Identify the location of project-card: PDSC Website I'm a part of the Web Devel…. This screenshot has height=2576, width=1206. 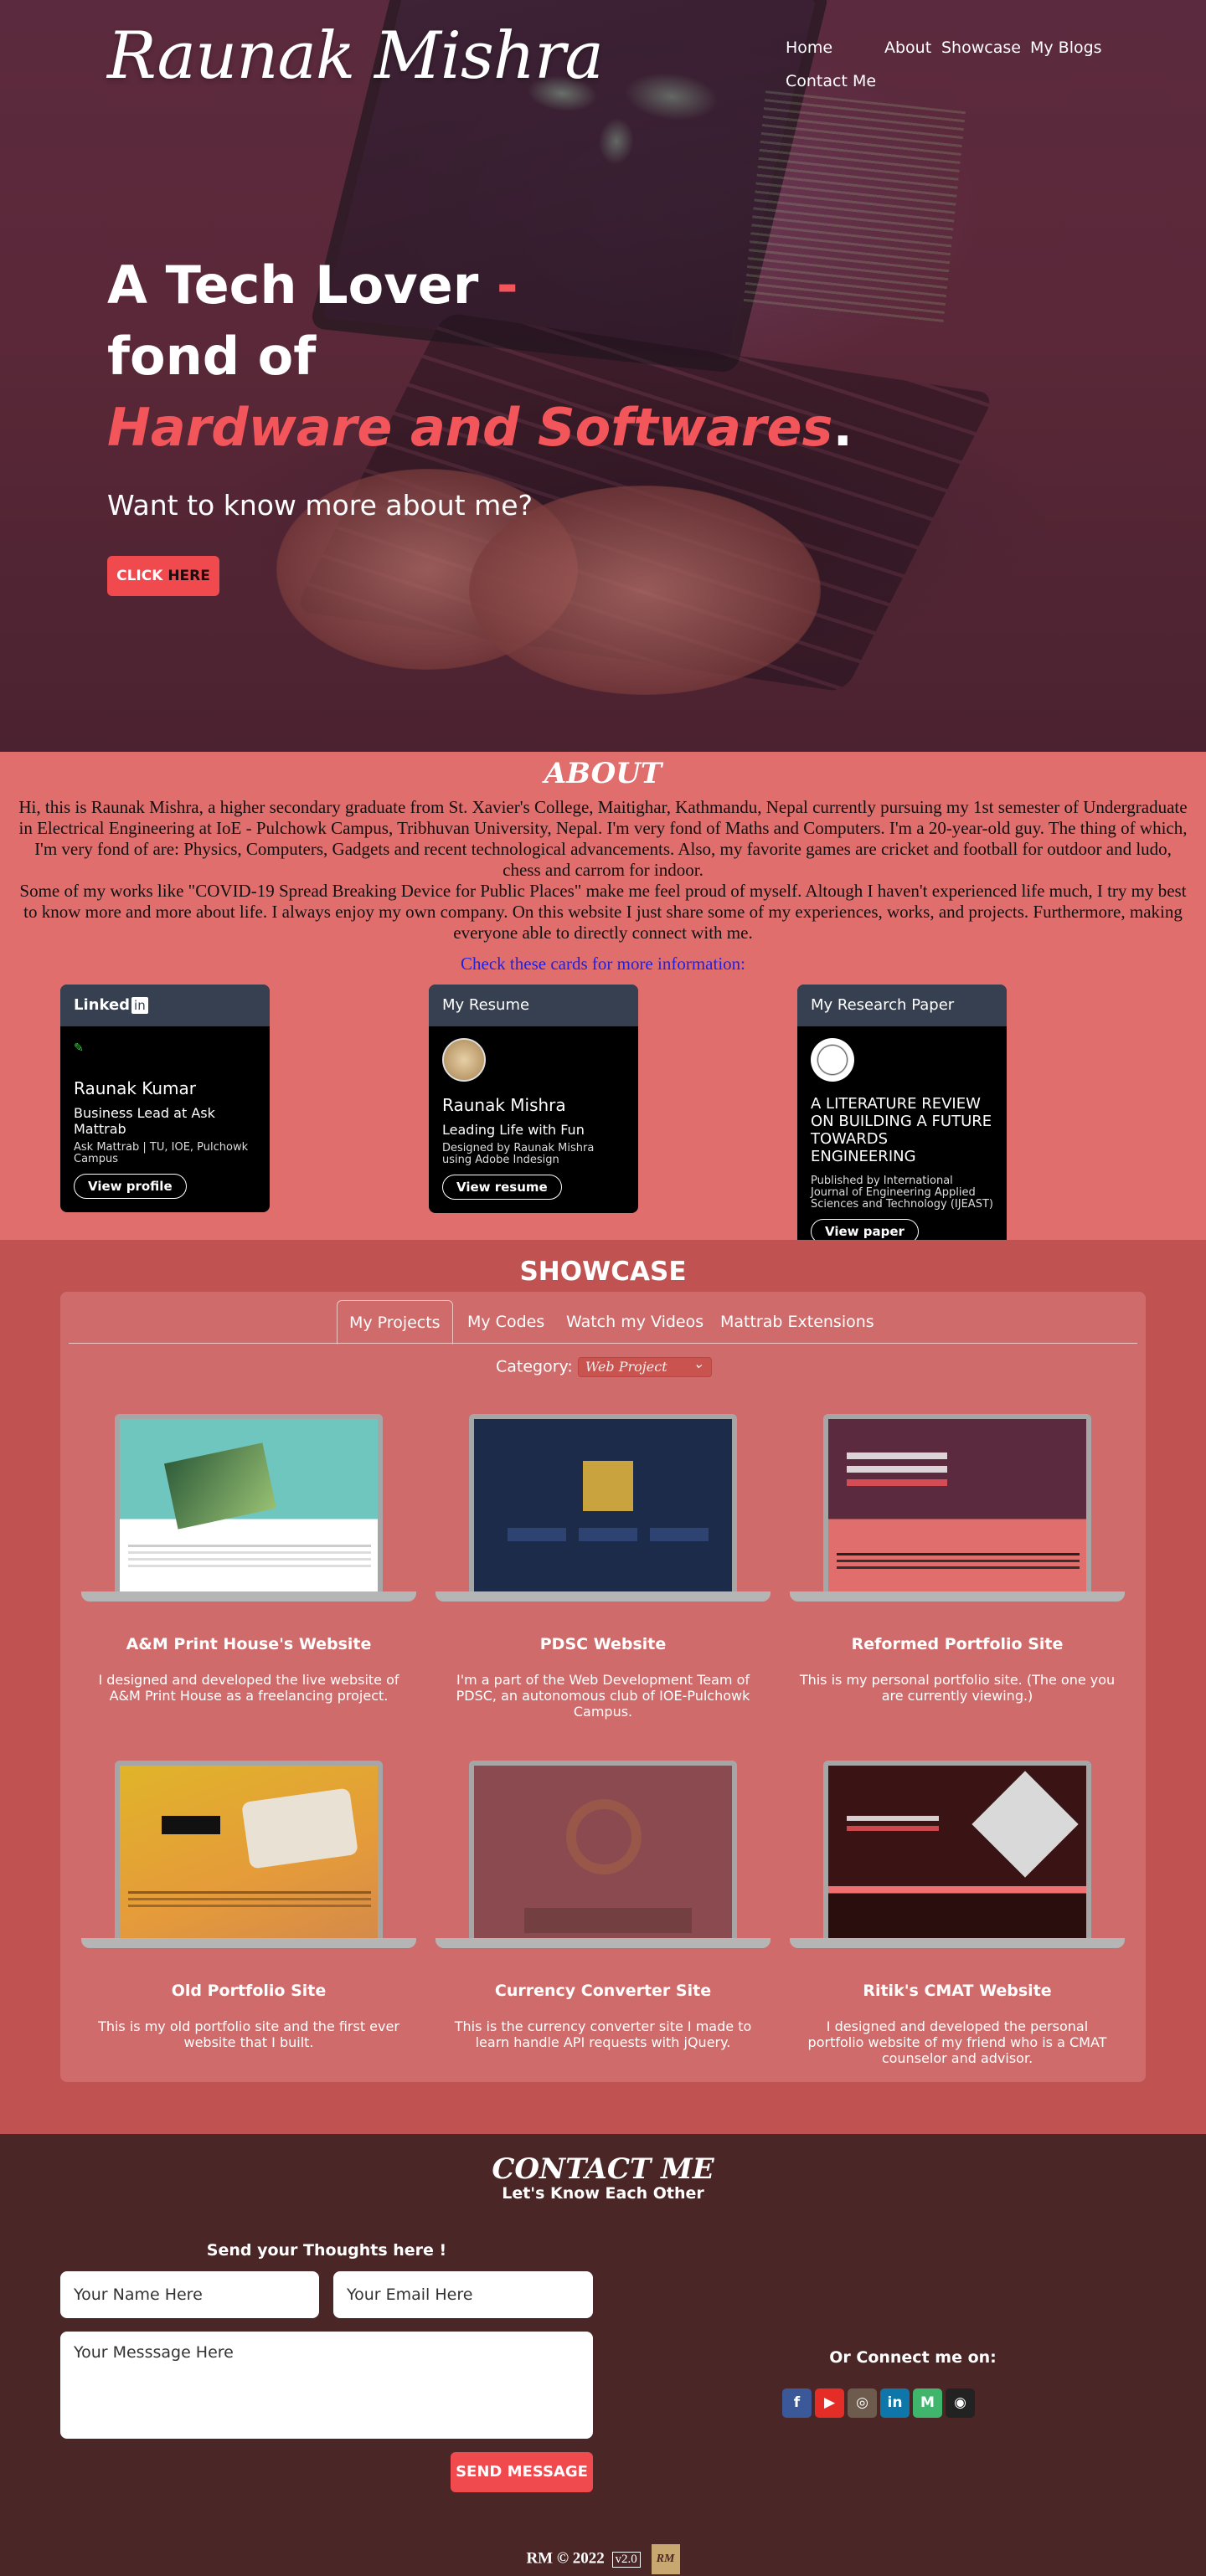
(603, 1567).